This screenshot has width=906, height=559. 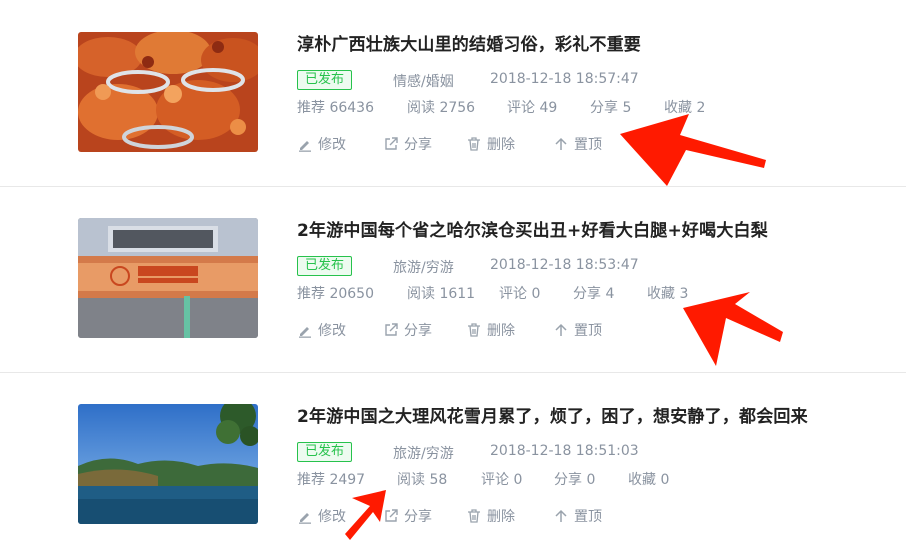 I want to click on stat-read: 阅读 58, so click(x=422, y=480).